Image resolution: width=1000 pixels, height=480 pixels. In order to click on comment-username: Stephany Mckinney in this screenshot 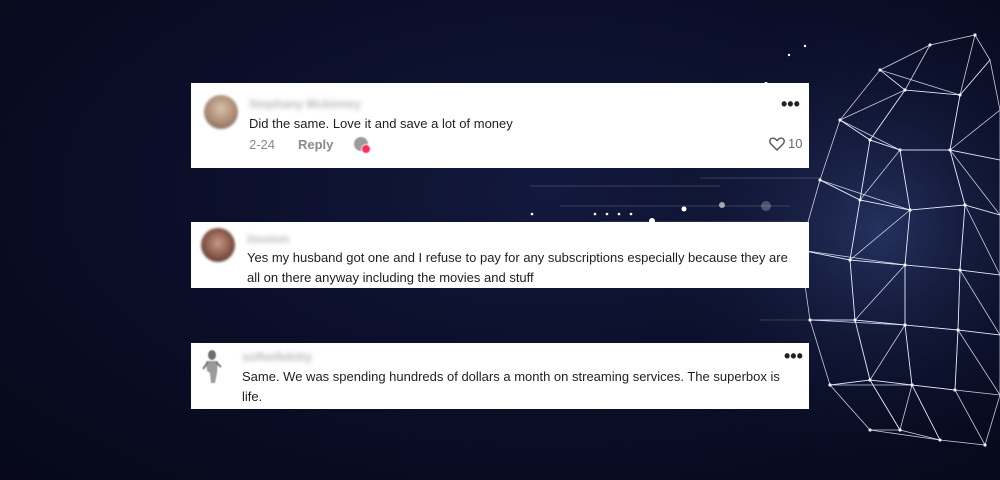, I will do `click(305, 104)`.